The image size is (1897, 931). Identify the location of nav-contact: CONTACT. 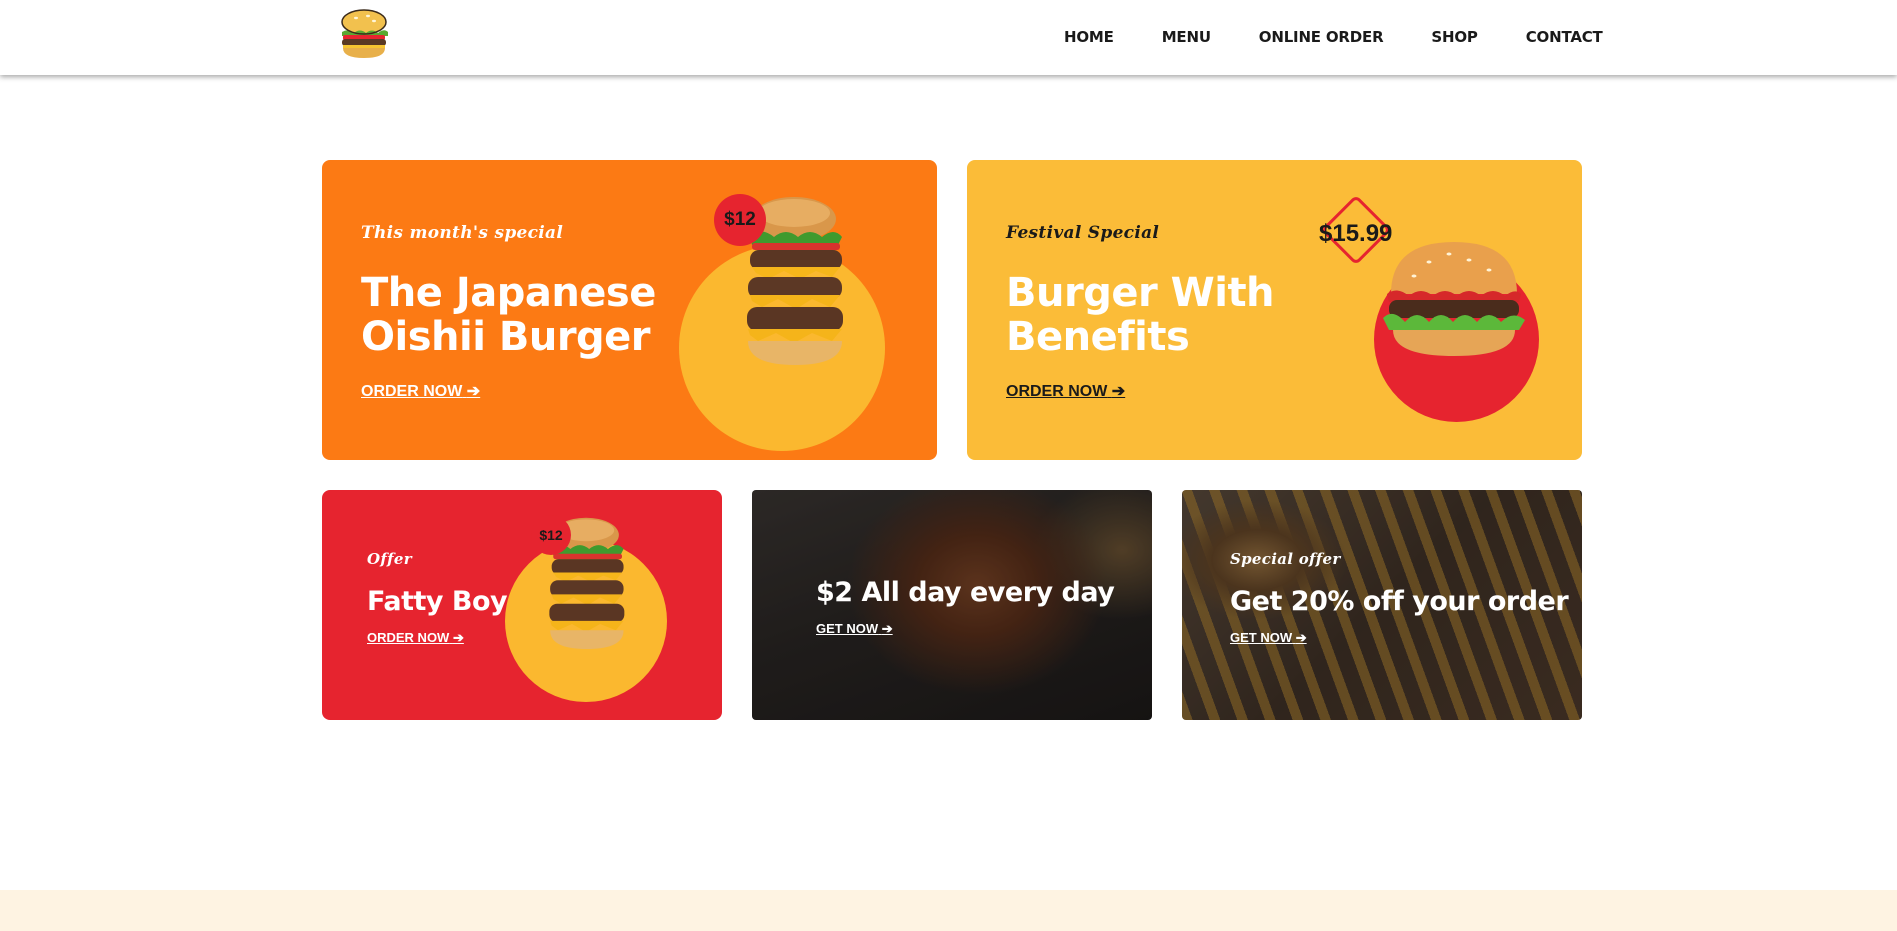
(1564, 37).